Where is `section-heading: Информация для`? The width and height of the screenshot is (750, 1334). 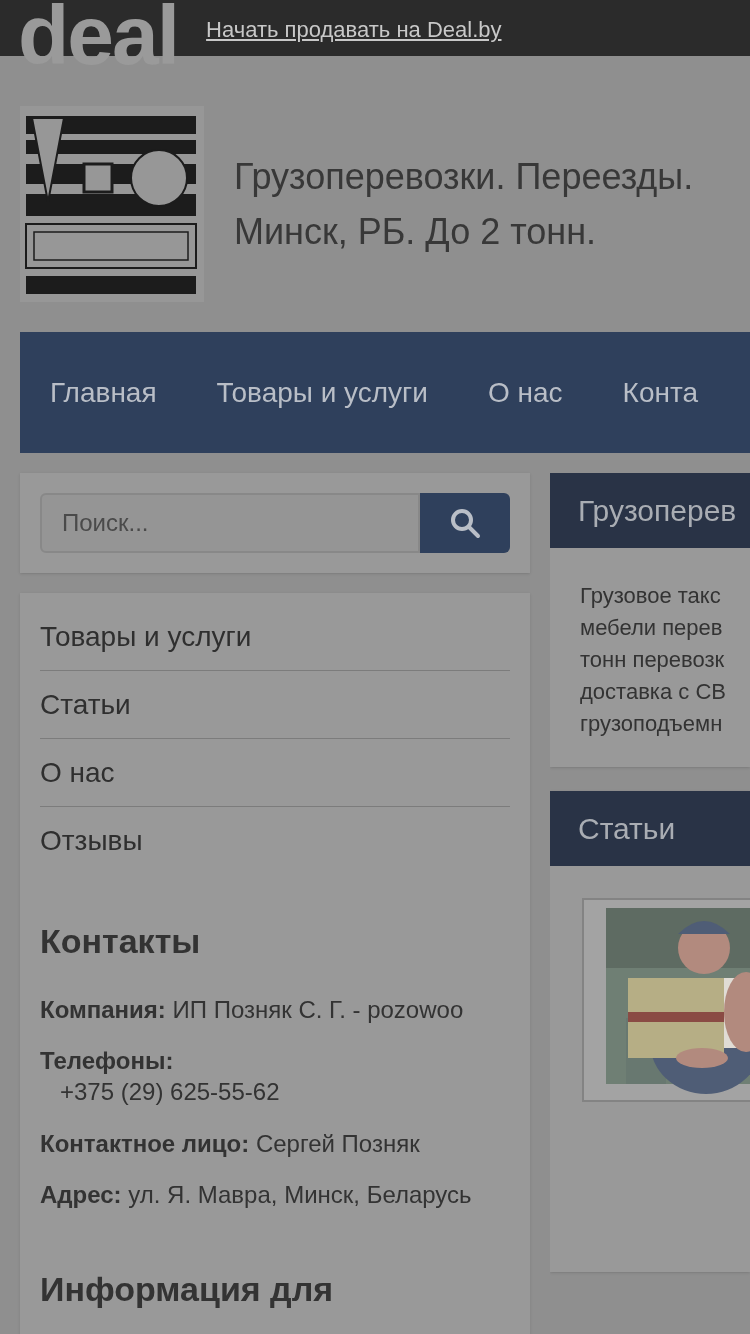
section-heading: Информация для is located at coordinates (187, 1289).